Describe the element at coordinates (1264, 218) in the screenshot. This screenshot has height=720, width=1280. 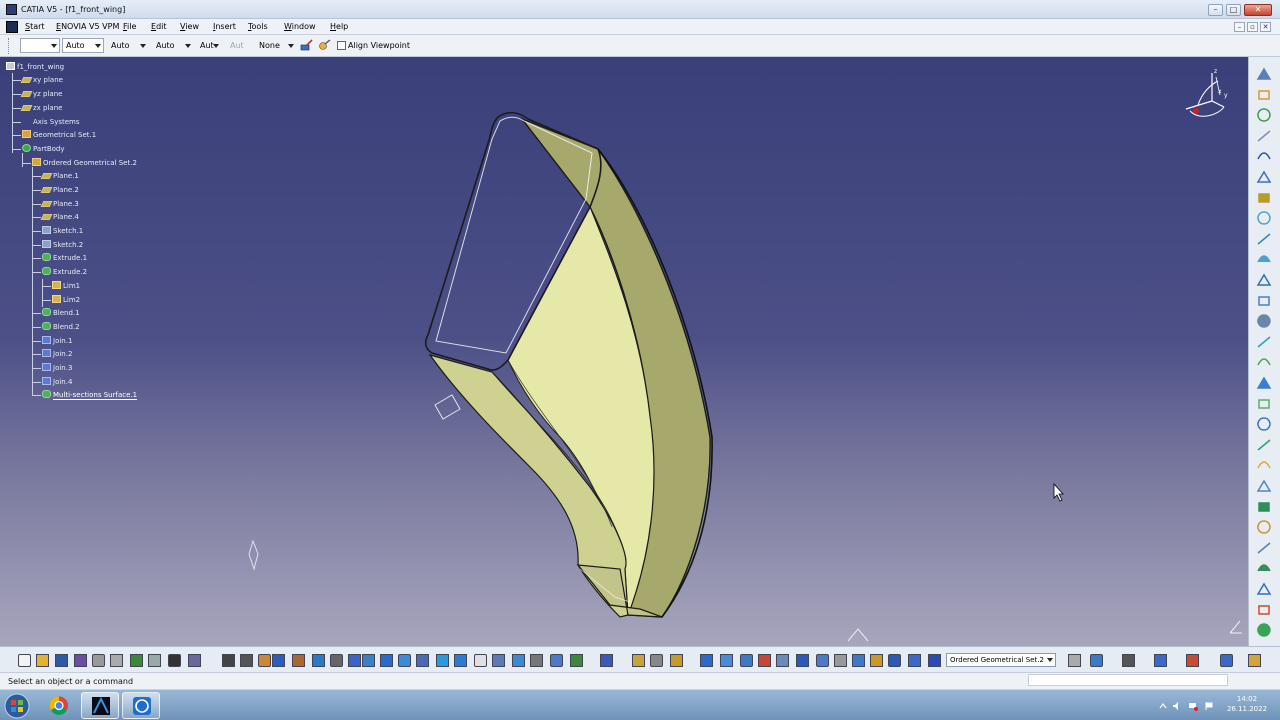
I see `extrude-tool-icon` at that location.